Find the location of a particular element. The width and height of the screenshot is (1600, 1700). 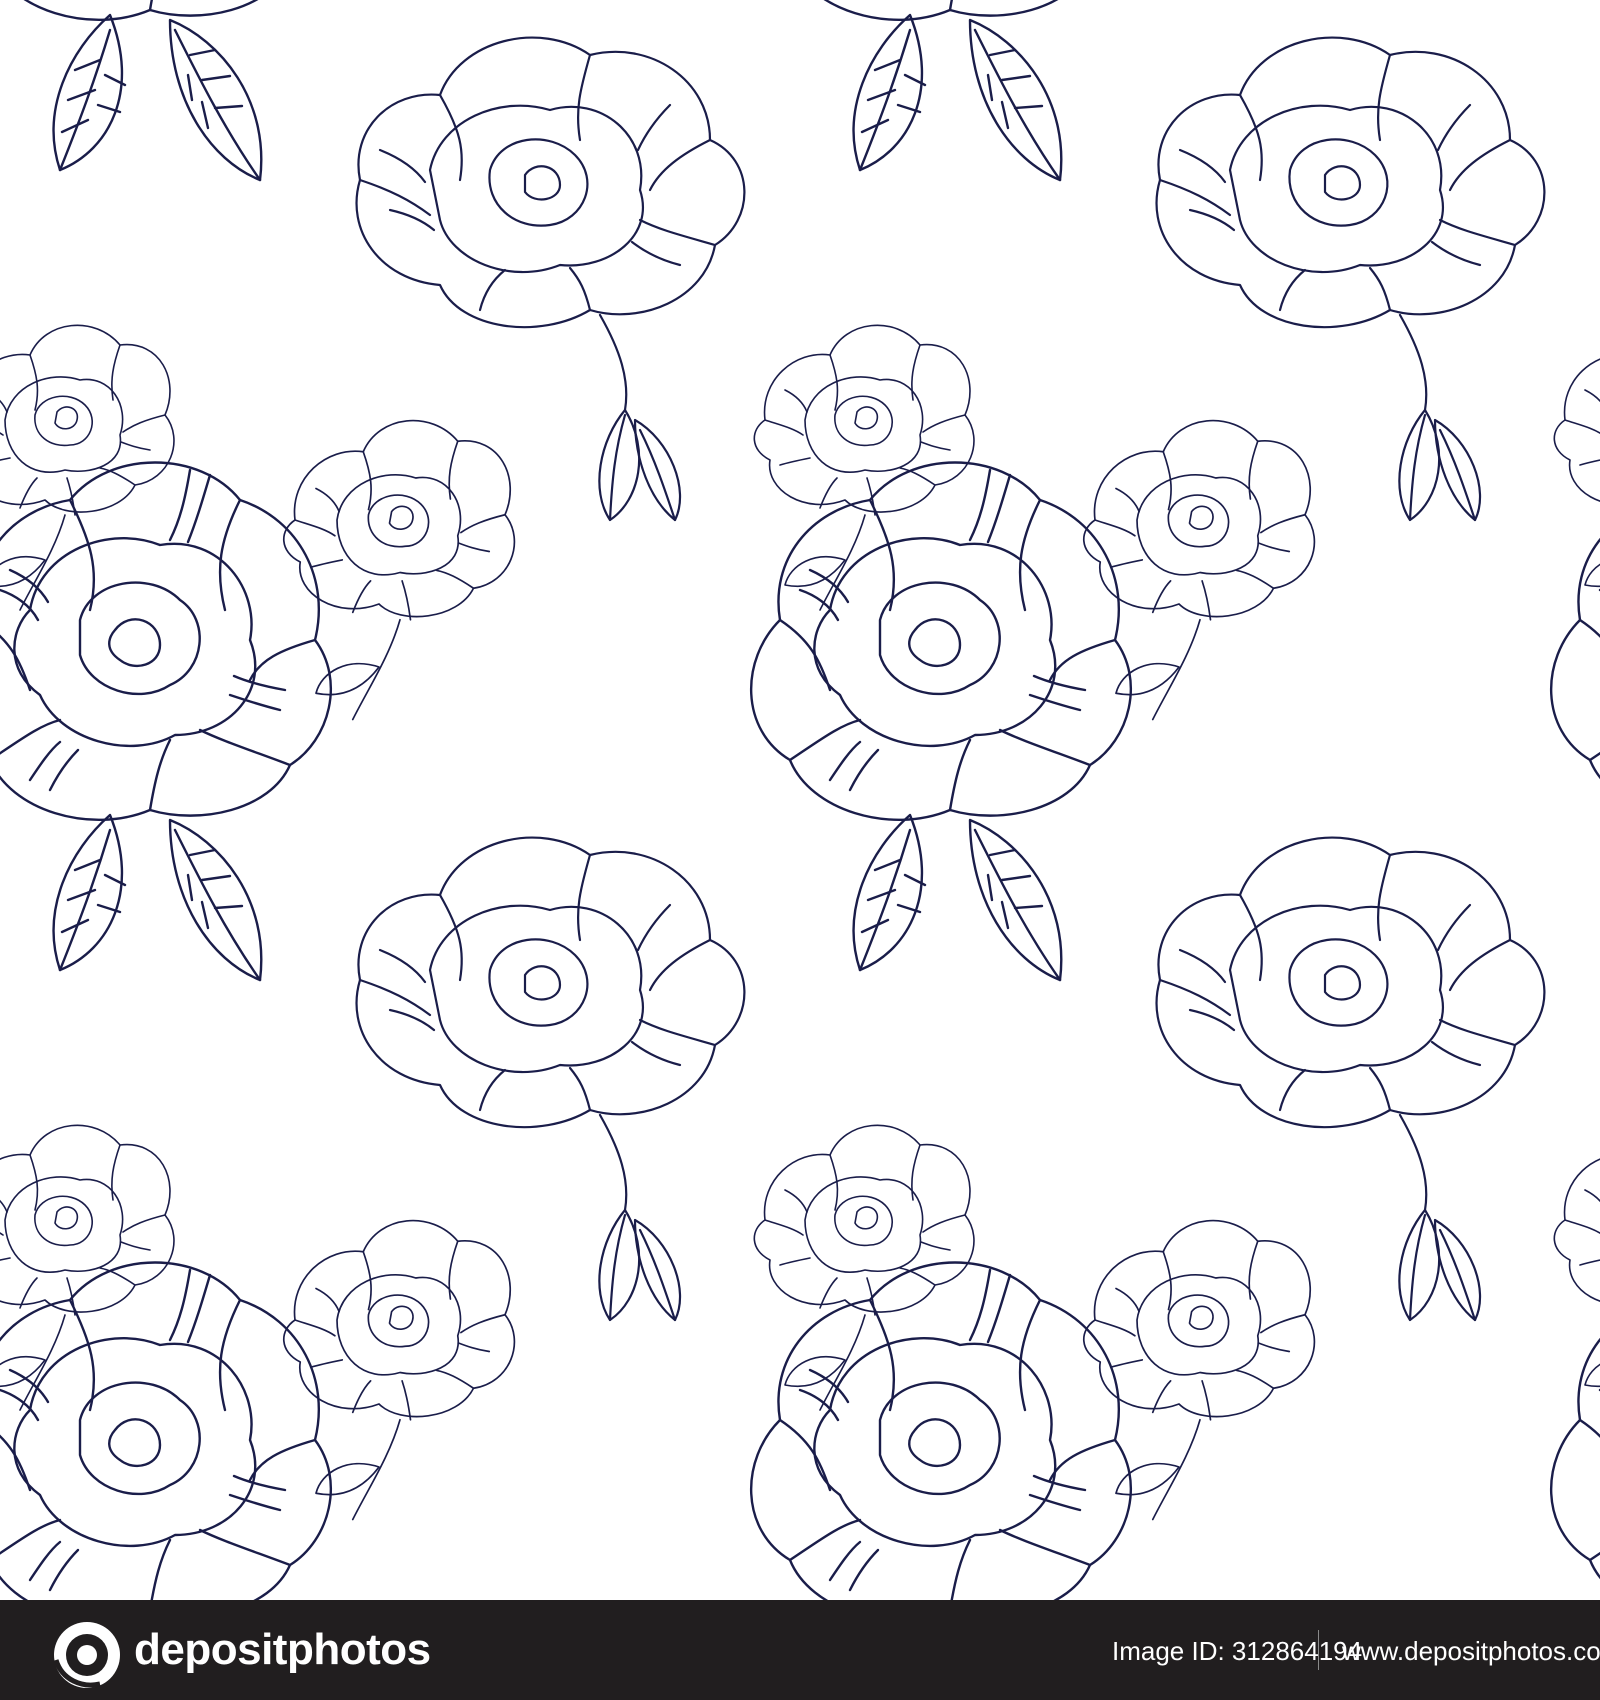

brand-name: depositphotos is located at coordinates (282, 1649).